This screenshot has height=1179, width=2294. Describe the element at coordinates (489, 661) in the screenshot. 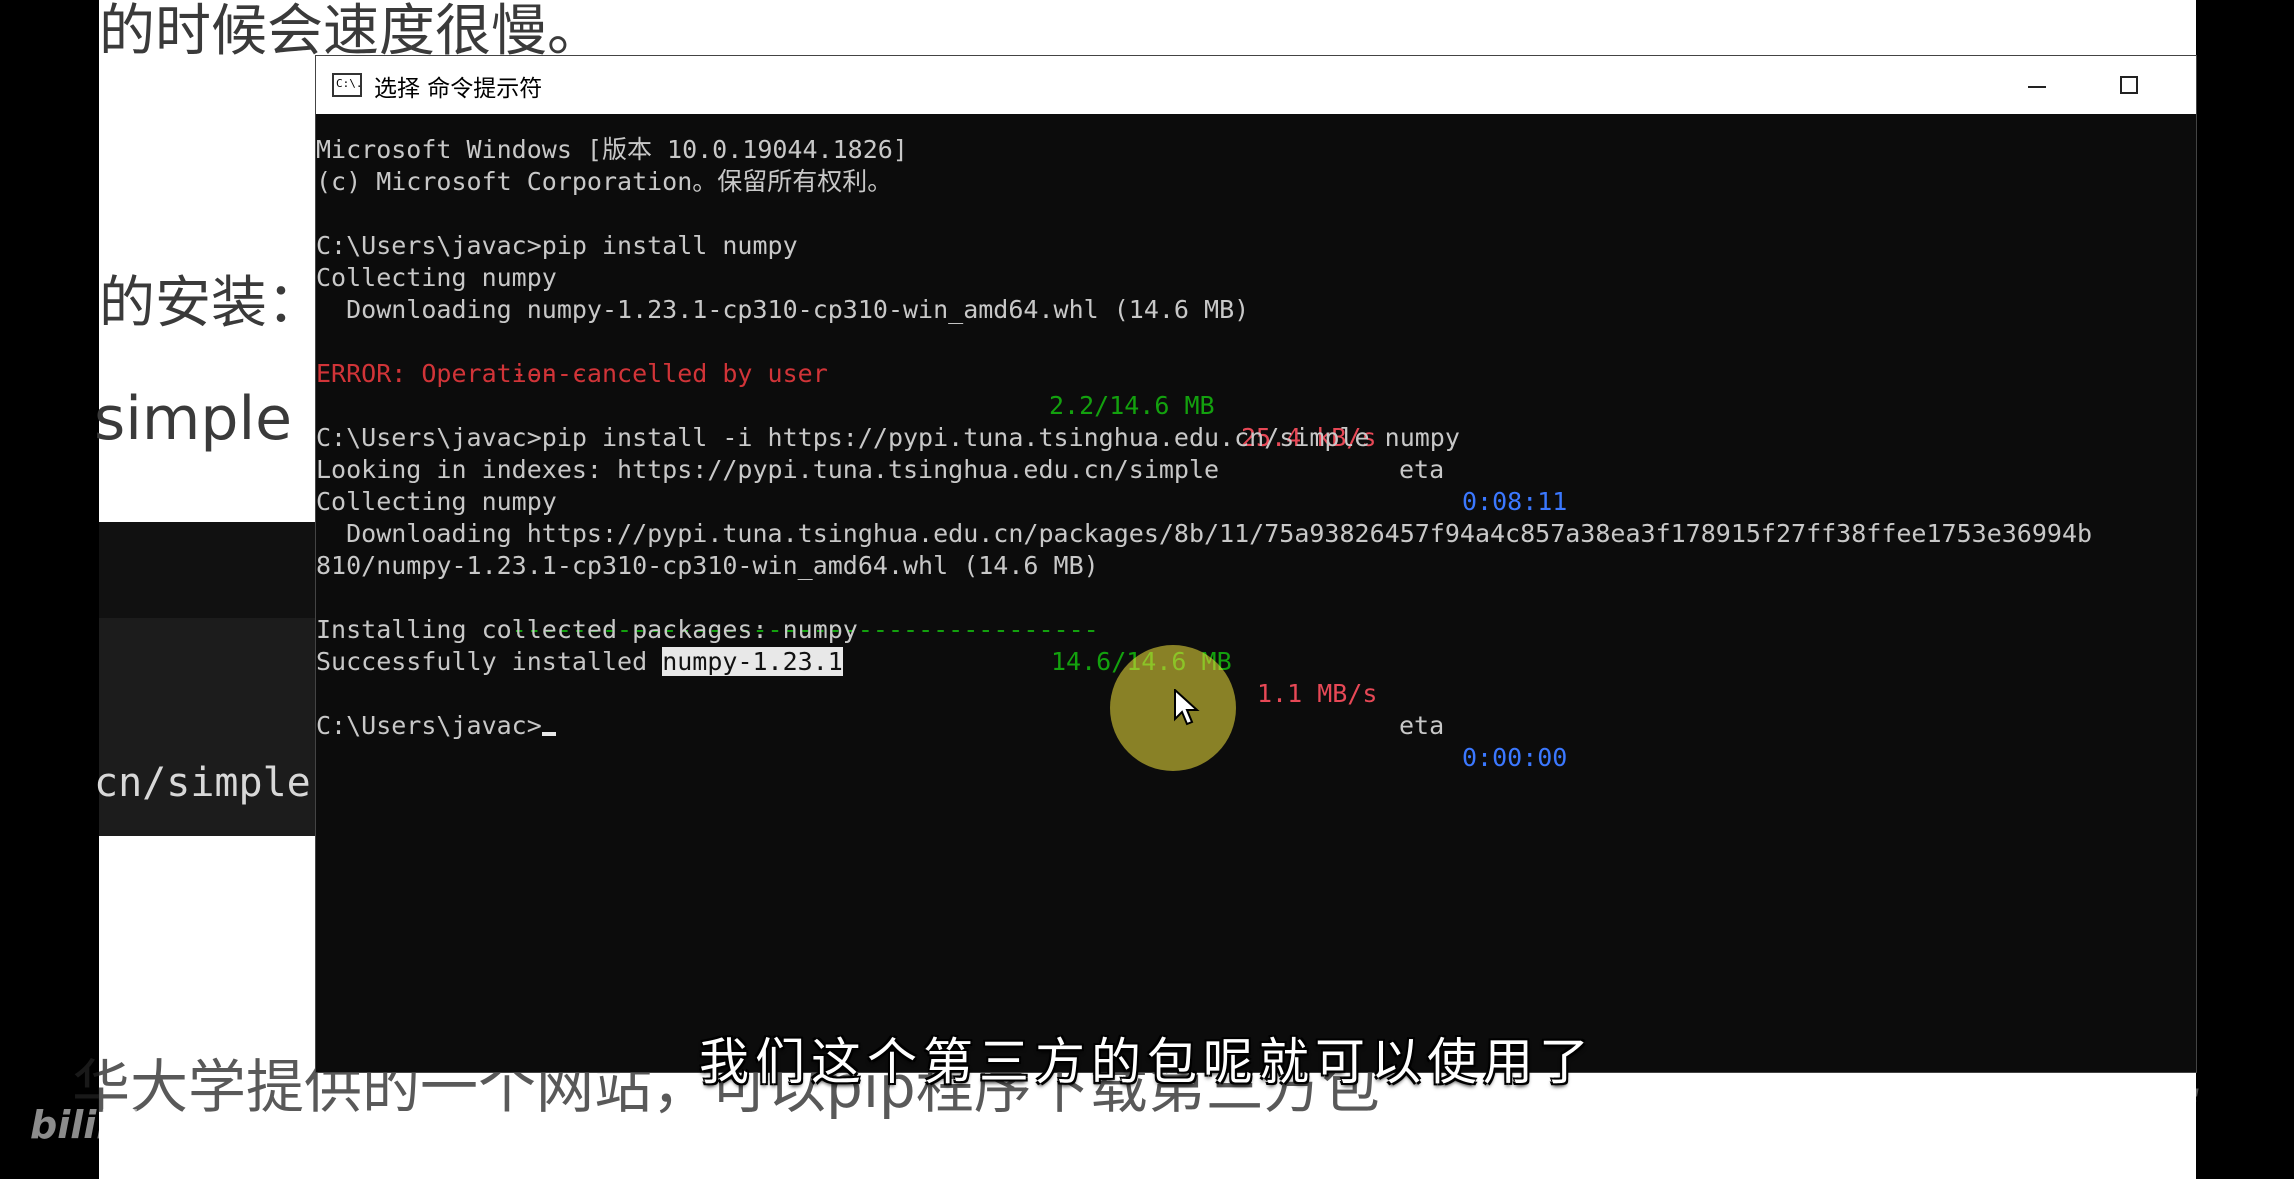

I see `success-prefix: Successfully installed` at that location.